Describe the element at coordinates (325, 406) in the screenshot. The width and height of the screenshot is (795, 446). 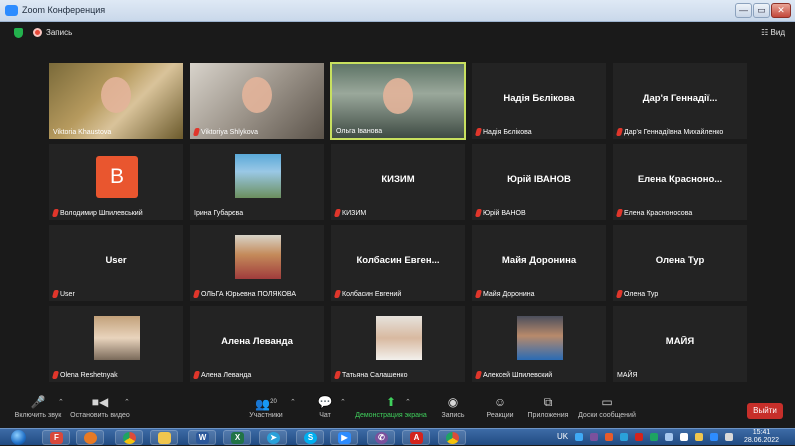
I see `chat-button: 💬 Чат` at that location.